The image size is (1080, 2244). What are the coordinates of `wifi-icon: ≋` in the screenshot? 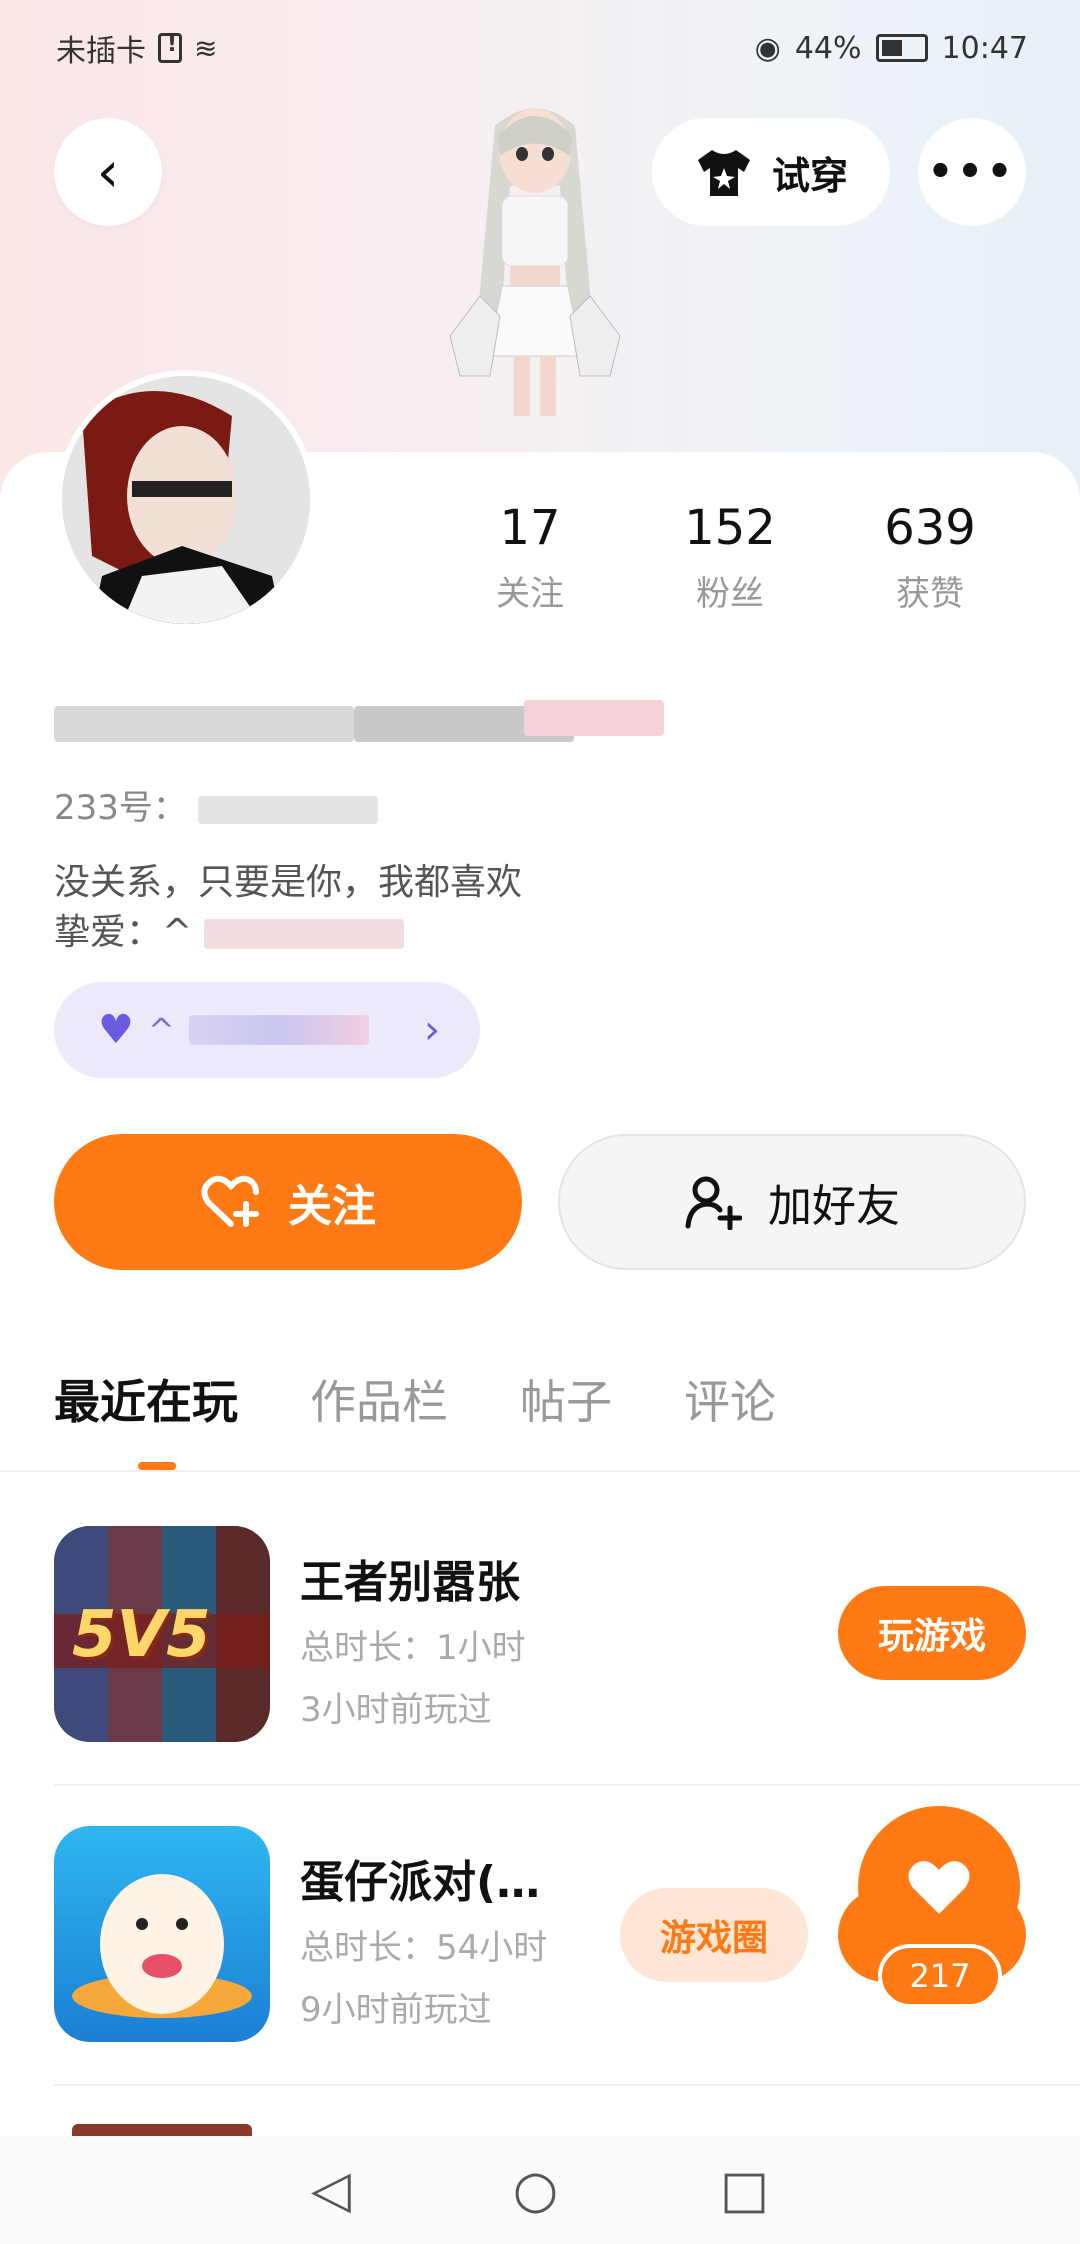 It's located at (206, 48).